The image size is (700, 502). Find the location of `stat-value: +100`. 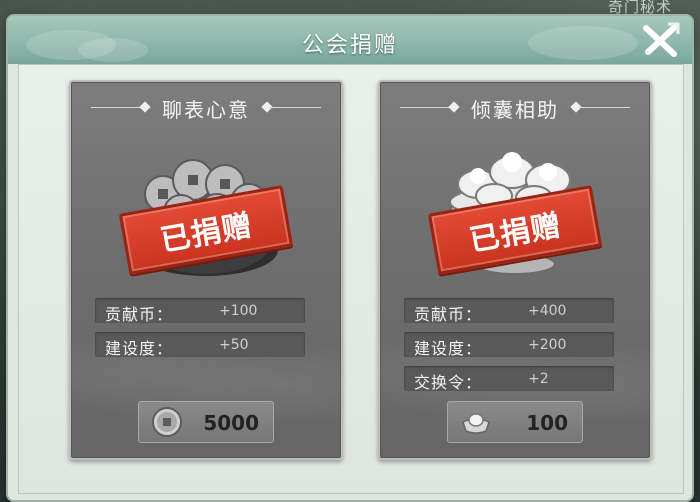

stat-value: +100 is located at coordinates (238, 311).